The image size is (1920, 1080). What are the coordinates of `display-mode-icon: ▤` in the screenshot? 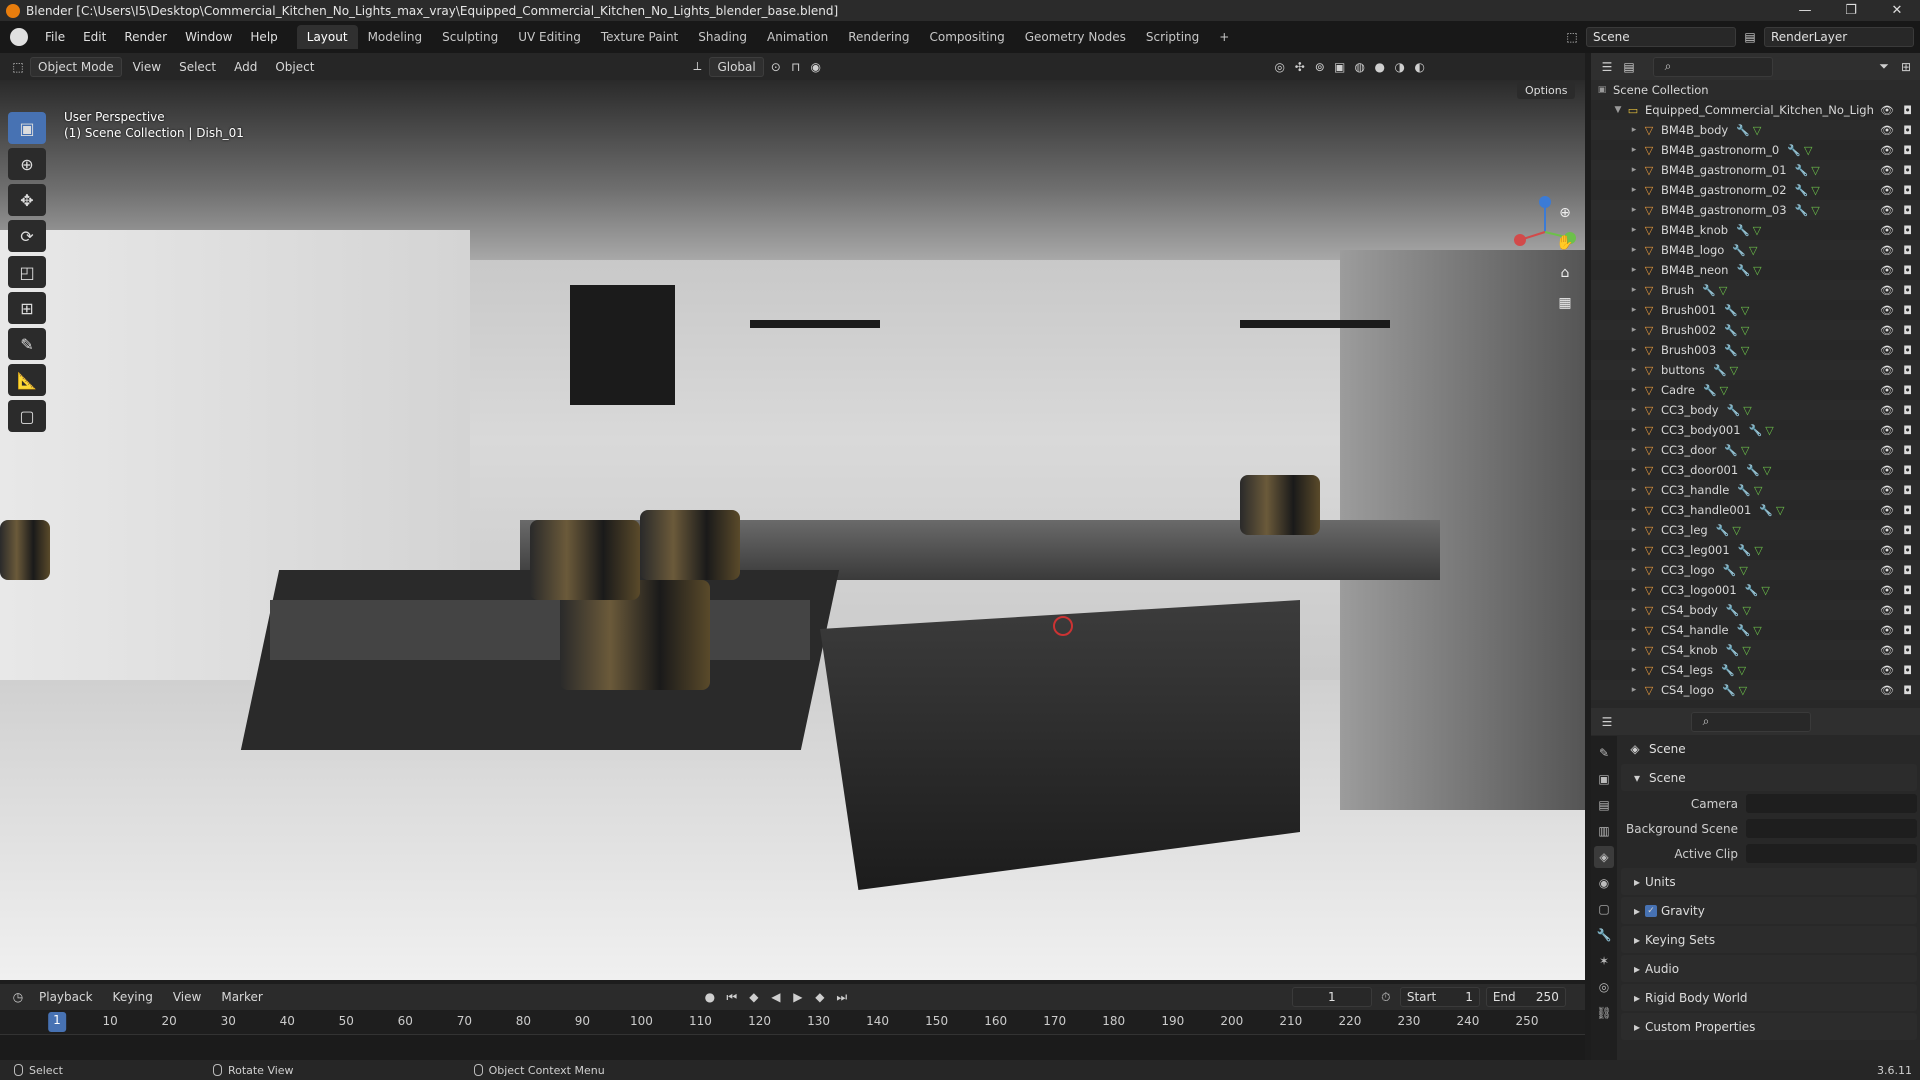 It's located at (1629, 67).